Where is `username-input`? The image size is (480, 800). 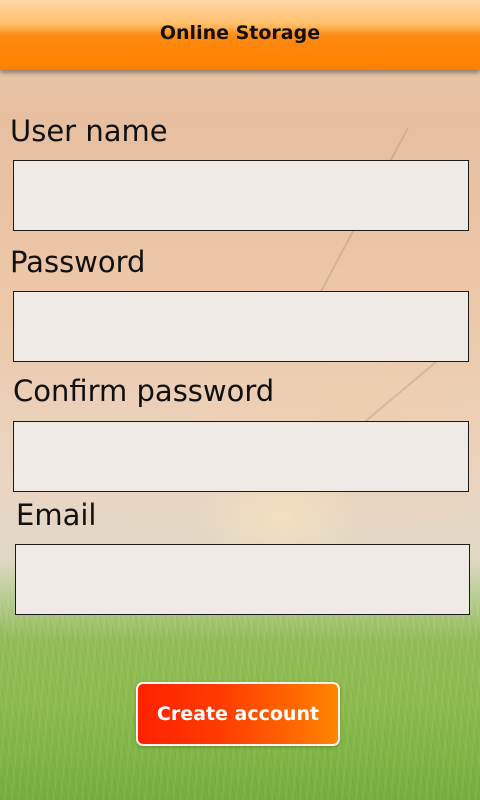 username-input is located at coordinates (241, 195).